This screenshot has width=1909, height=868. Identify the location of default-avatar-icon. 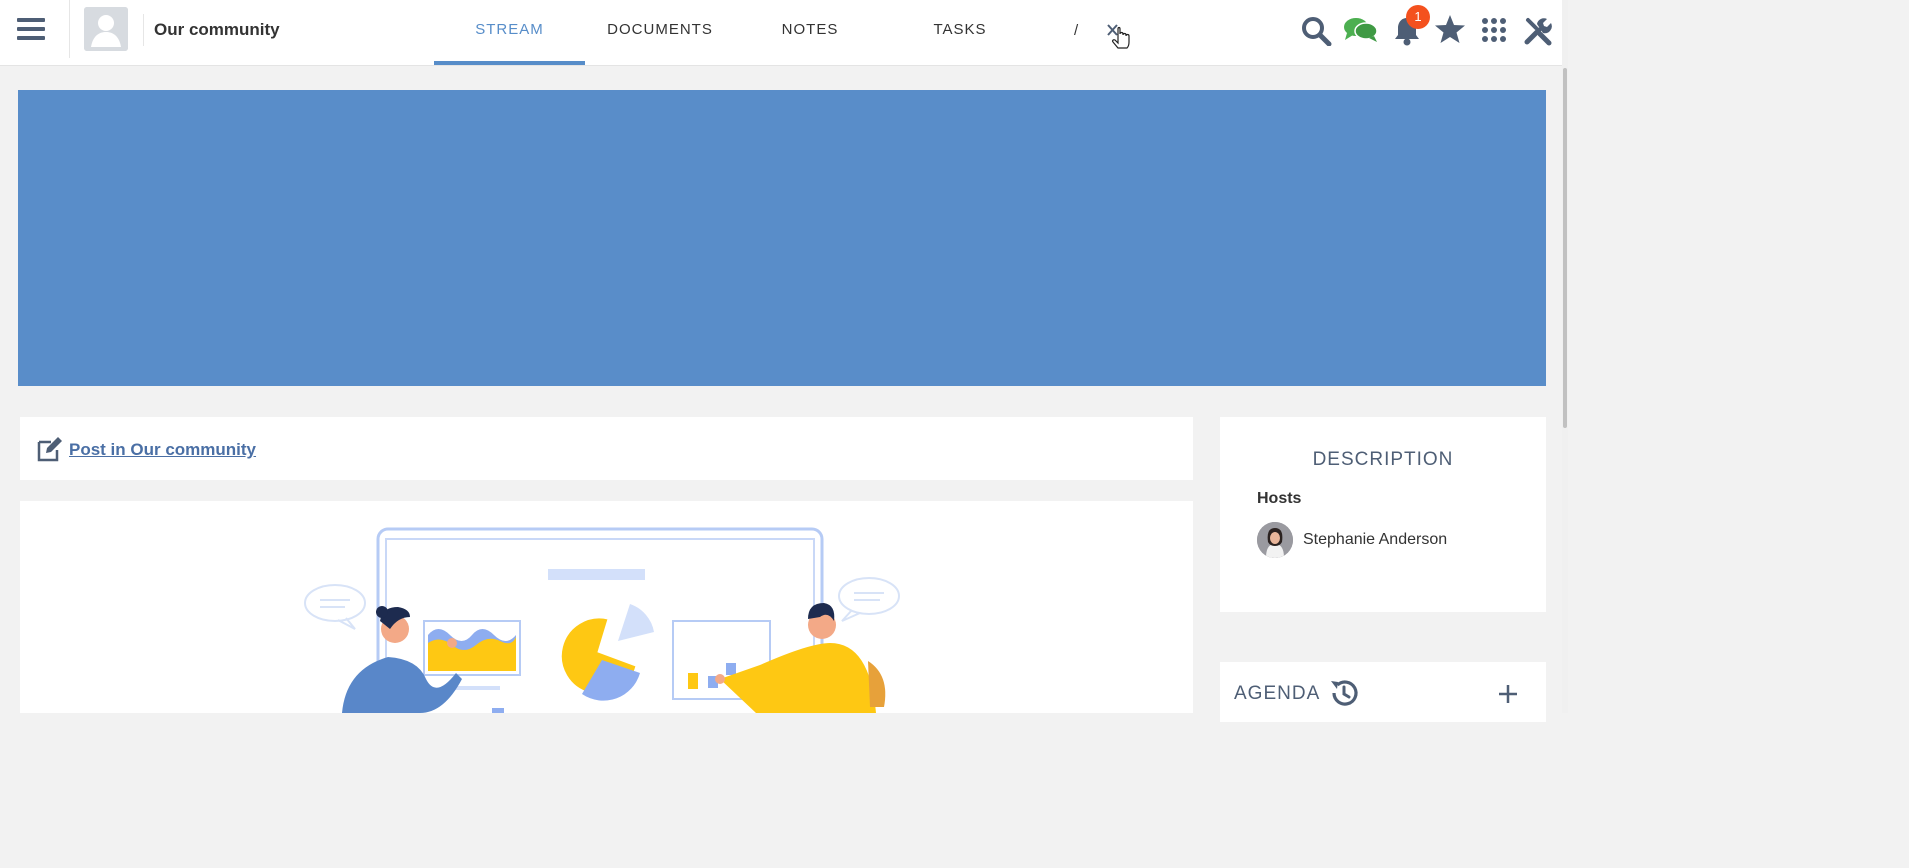
(106, 29).